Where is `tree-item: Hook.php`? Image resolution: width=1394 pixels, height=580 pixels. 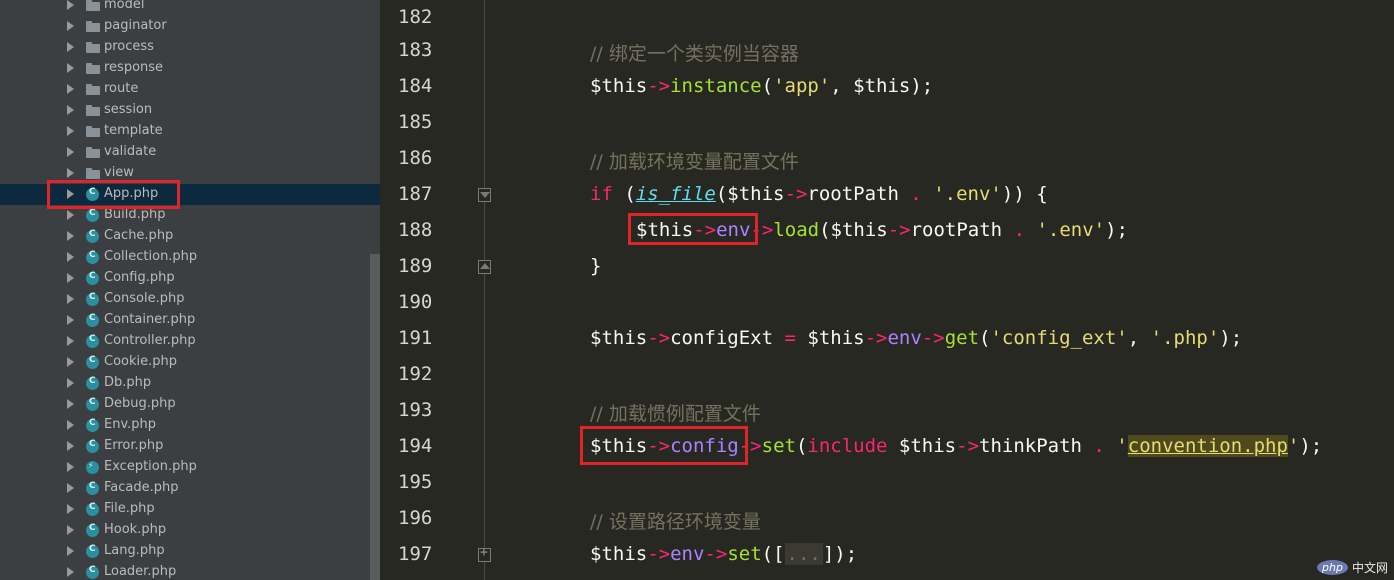
tree-item: Hook.php is located at coordinates (190, 530).